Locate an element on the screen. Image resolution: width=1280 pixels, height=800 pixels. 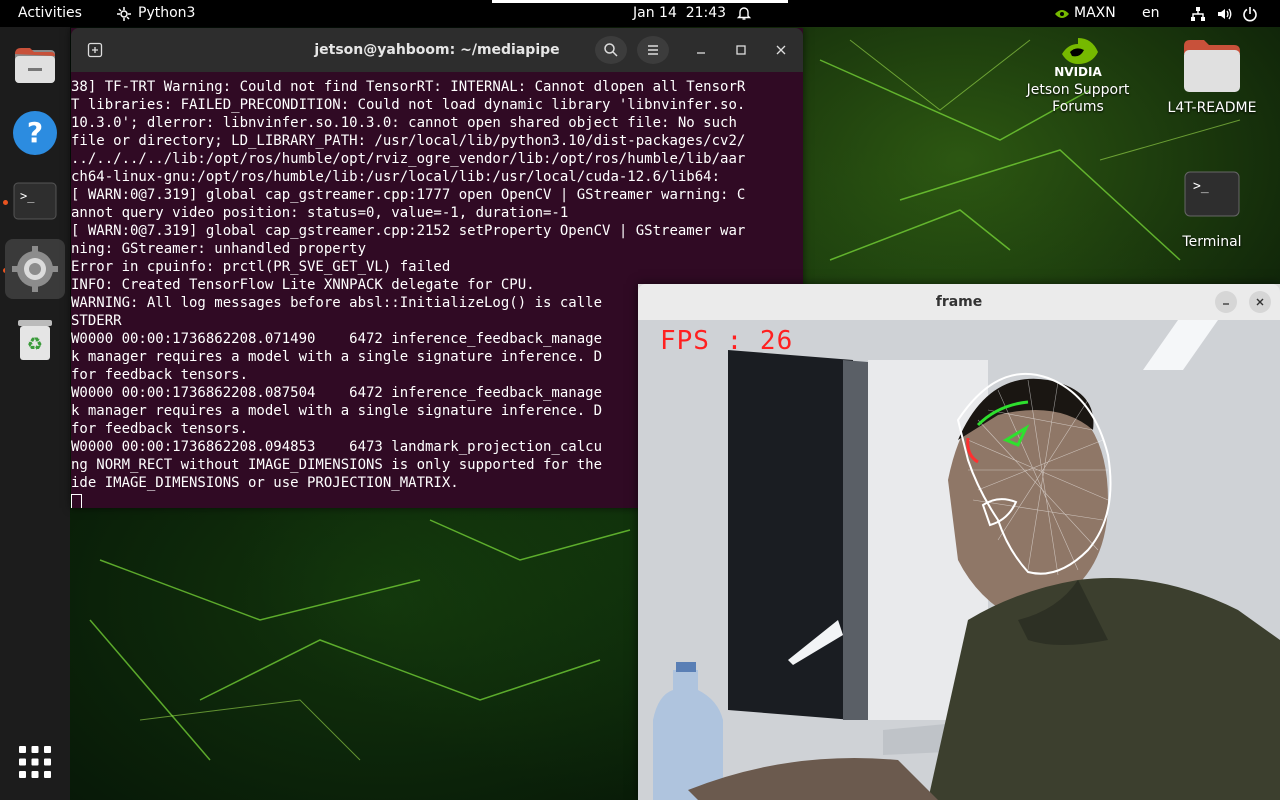
system-tray is located at coordinates (1224, 13).